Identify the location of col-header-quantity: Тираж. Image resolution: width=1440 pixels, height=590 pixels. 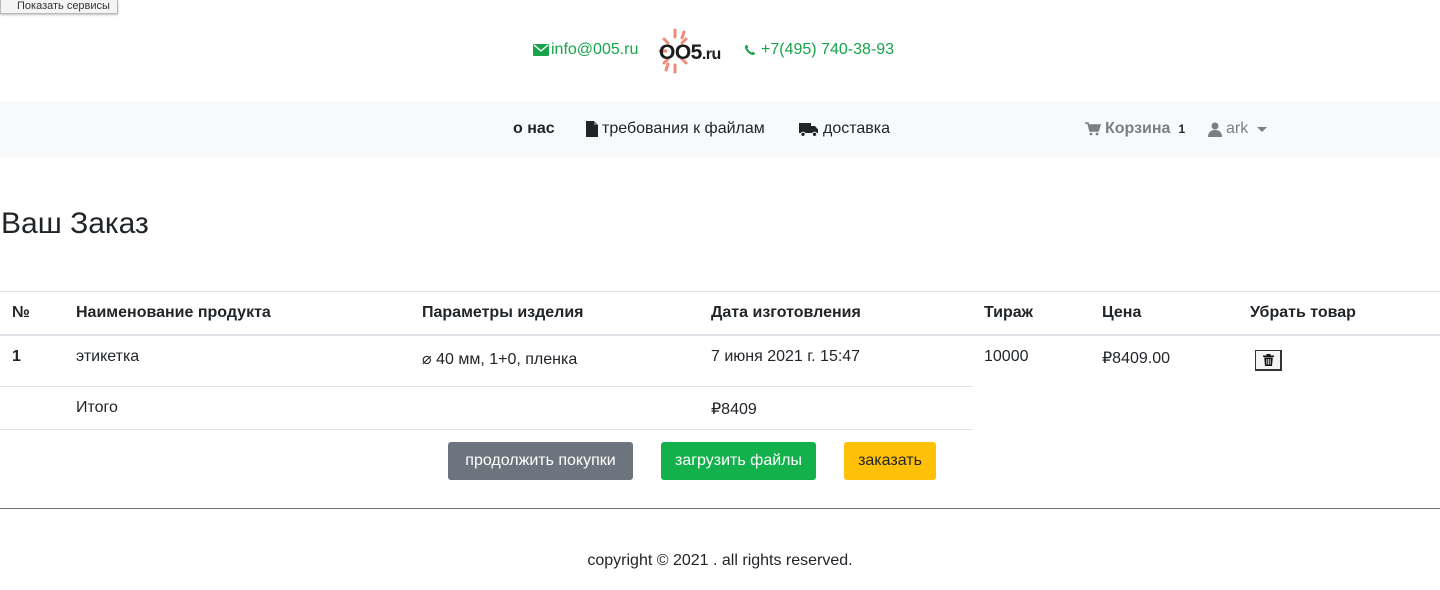
(1009, 312).